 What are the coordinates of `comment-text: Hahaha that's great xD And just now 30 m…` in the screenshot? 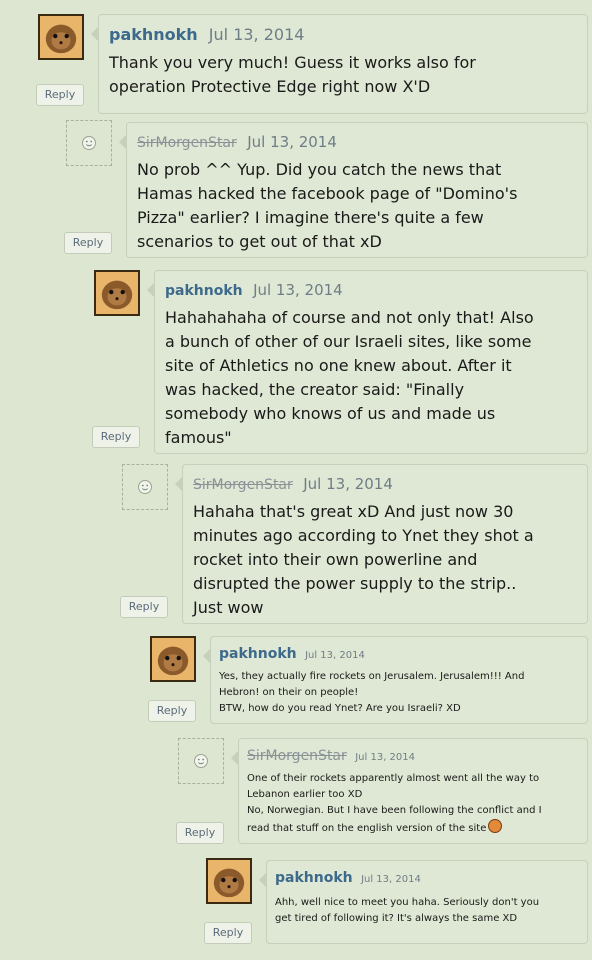 It's located at (363, 559).